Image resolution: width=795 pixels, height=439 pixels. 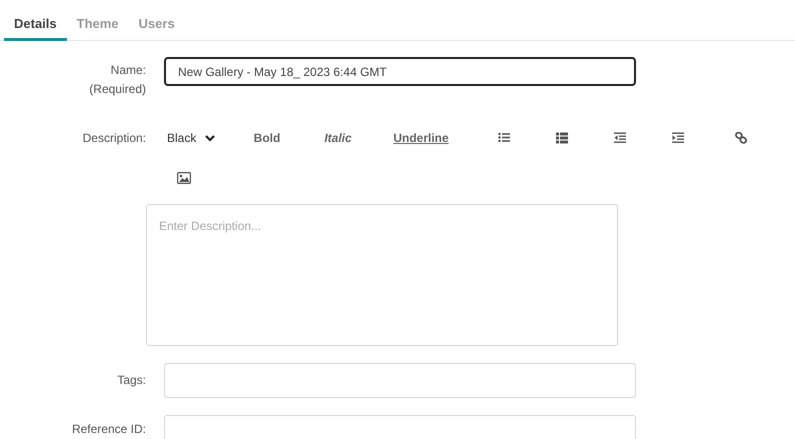 What do you see at coordinates (678, 138) in the screenshot?
I see `indent-icon` at bounding box center [678, 138].